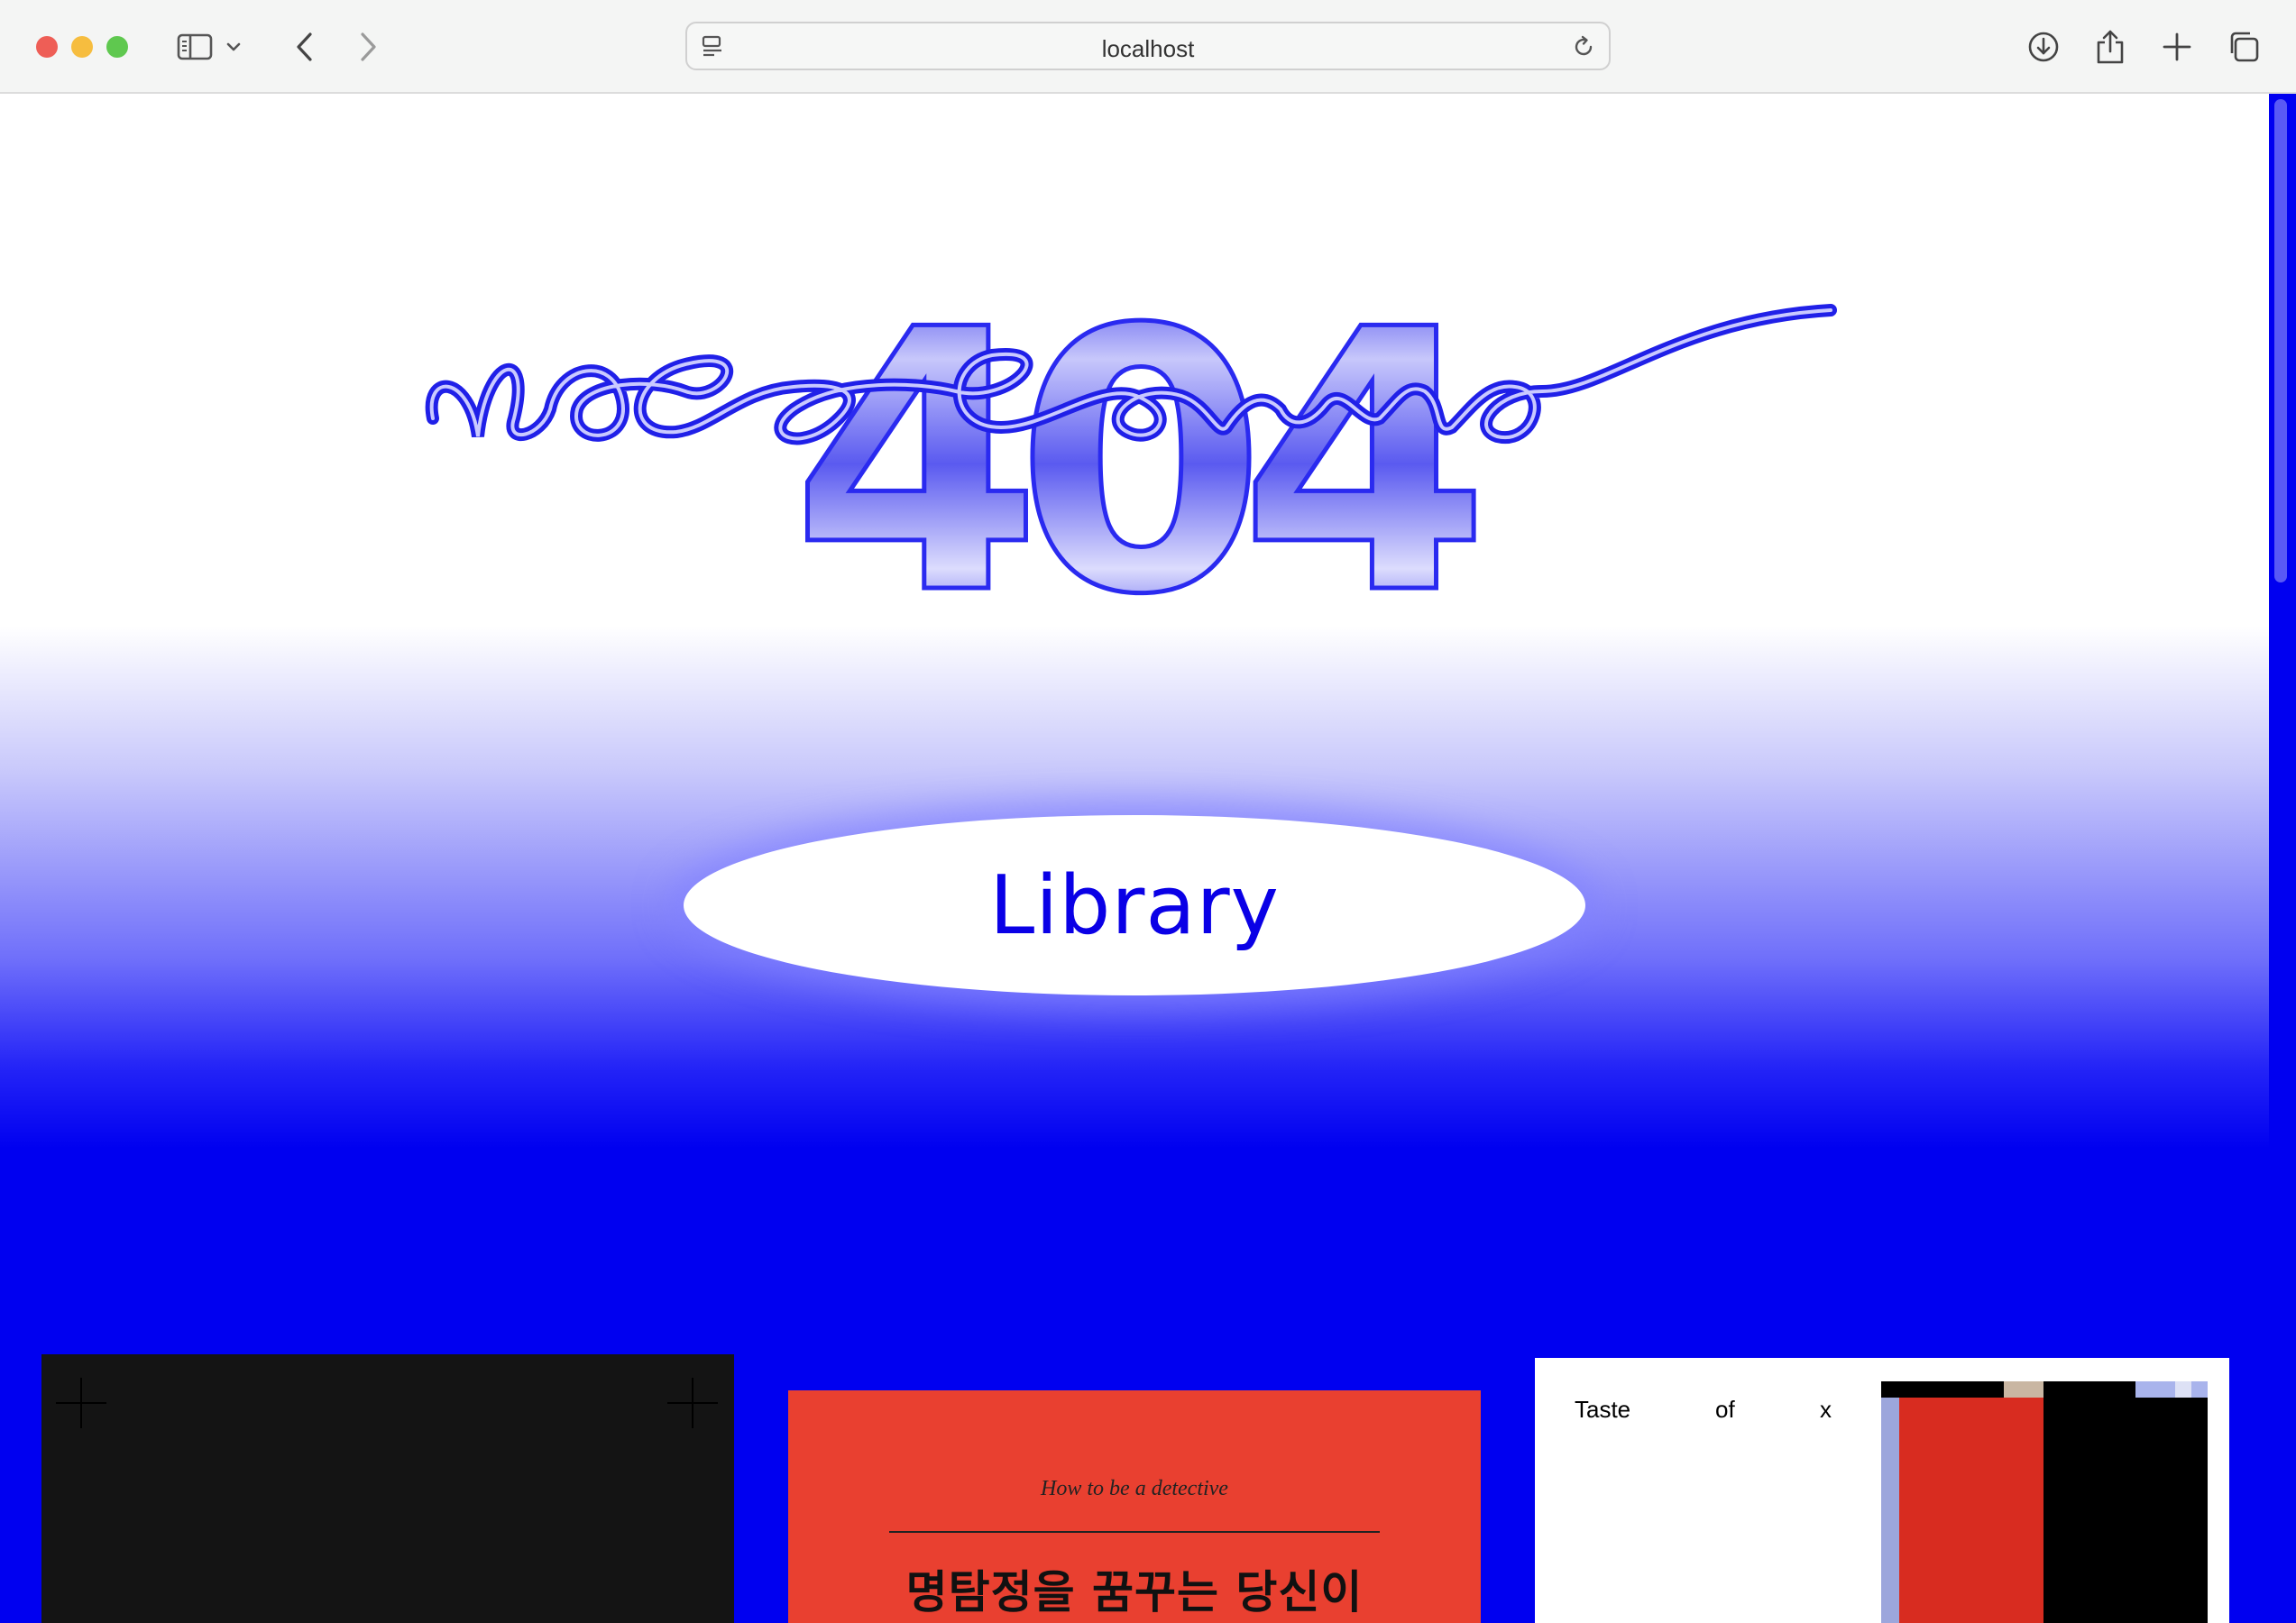 The width and height of the screenshot is (2296, 1623). I want to click on new-tab-button, so click(2177, 46).